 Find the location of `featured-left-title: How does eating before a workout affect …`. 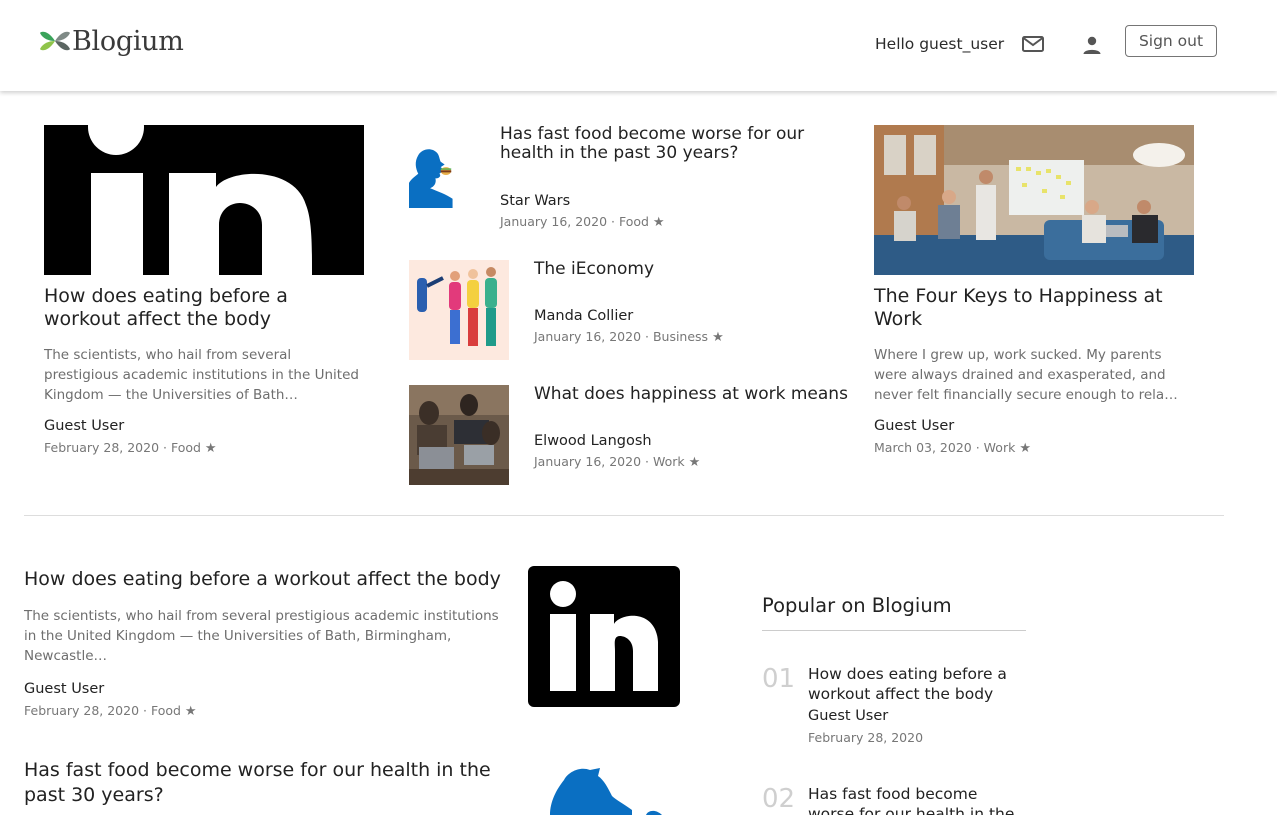

featured-left-title: How does eating before a workout affect … is located at coordinates (204, 308).